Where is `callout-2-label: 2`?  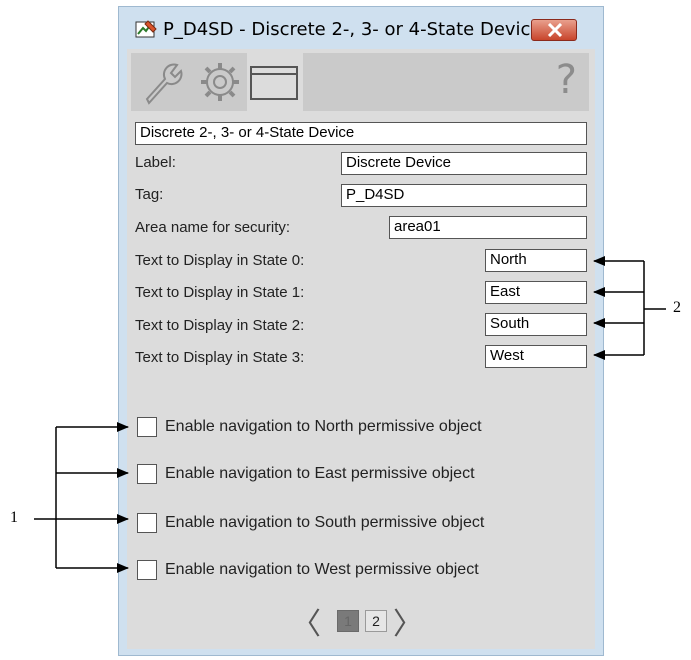 callout-2-label: 2 is located at coordinates (677, 307).